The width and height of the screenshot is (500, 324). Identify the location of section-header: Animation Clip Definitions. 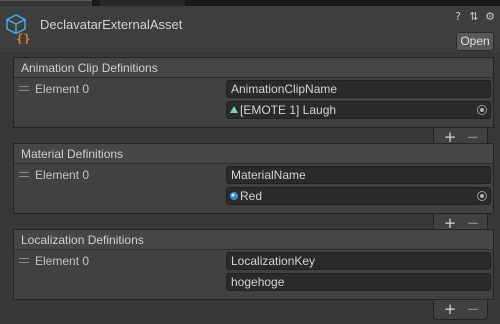
(253, 67).